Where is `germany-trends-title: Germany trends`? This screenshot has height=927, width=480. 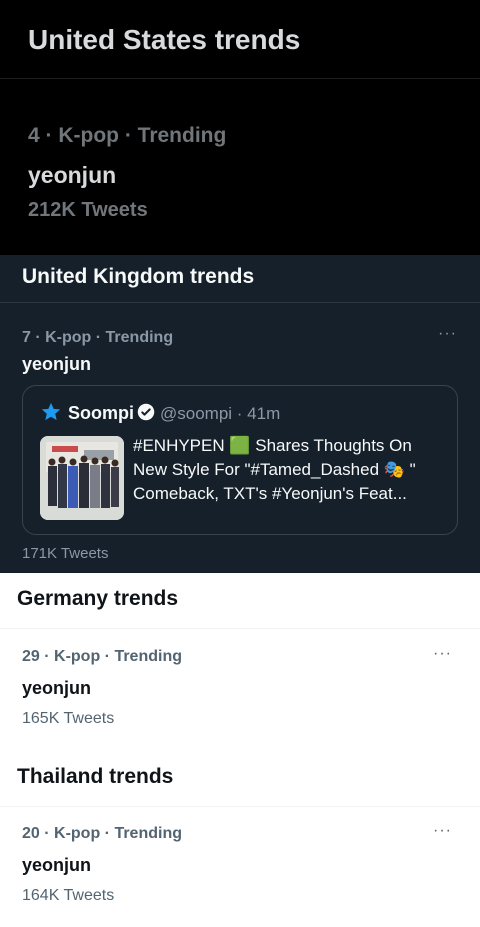 germany-trends-title: Germany trends is located at coordinates (98, 598).